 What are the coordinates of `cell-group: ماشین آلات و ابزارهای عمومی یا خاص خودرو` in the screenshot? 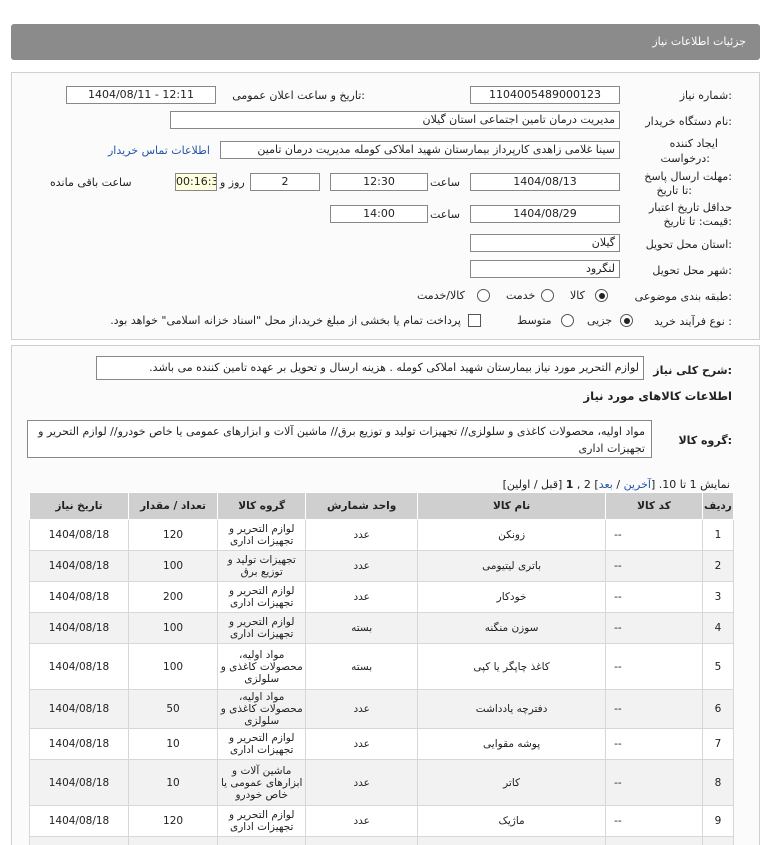 It's located at (262, 782).